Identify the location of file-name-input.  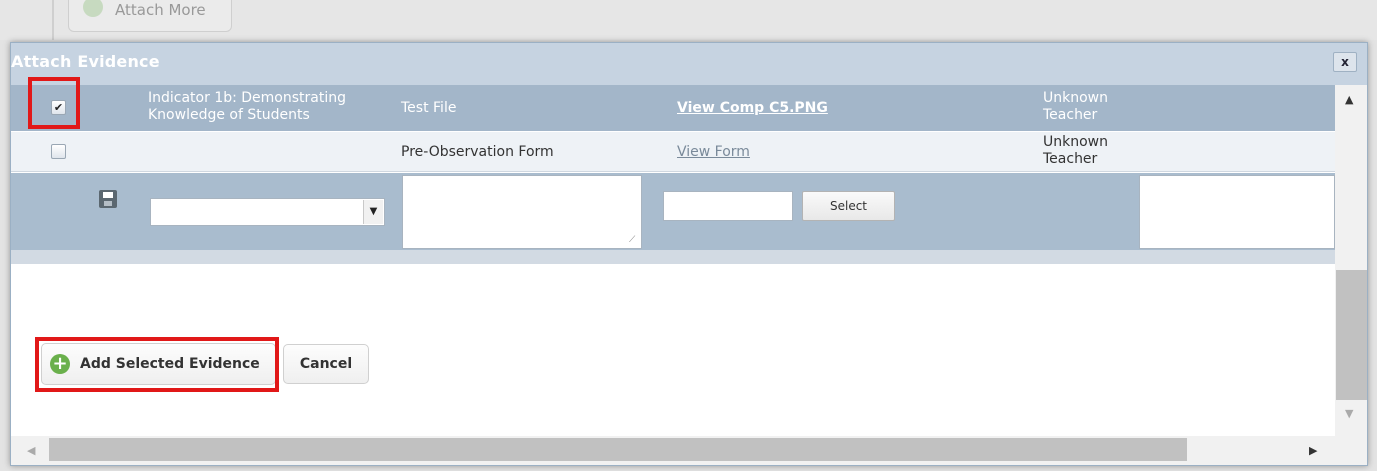
(728, 206).